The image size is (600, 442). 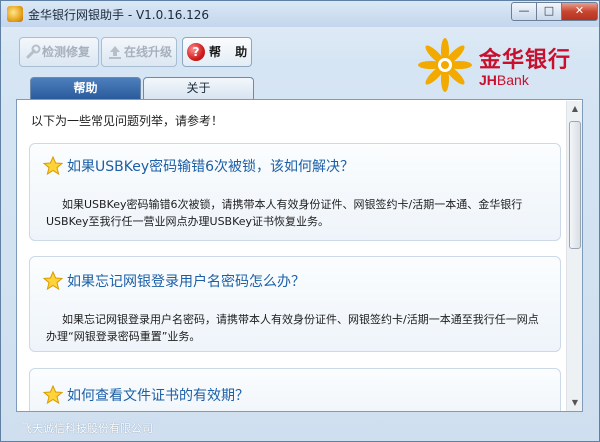 I want to click on vertical-scrollbar: ▲ ▼, so click(x=574, y=256).